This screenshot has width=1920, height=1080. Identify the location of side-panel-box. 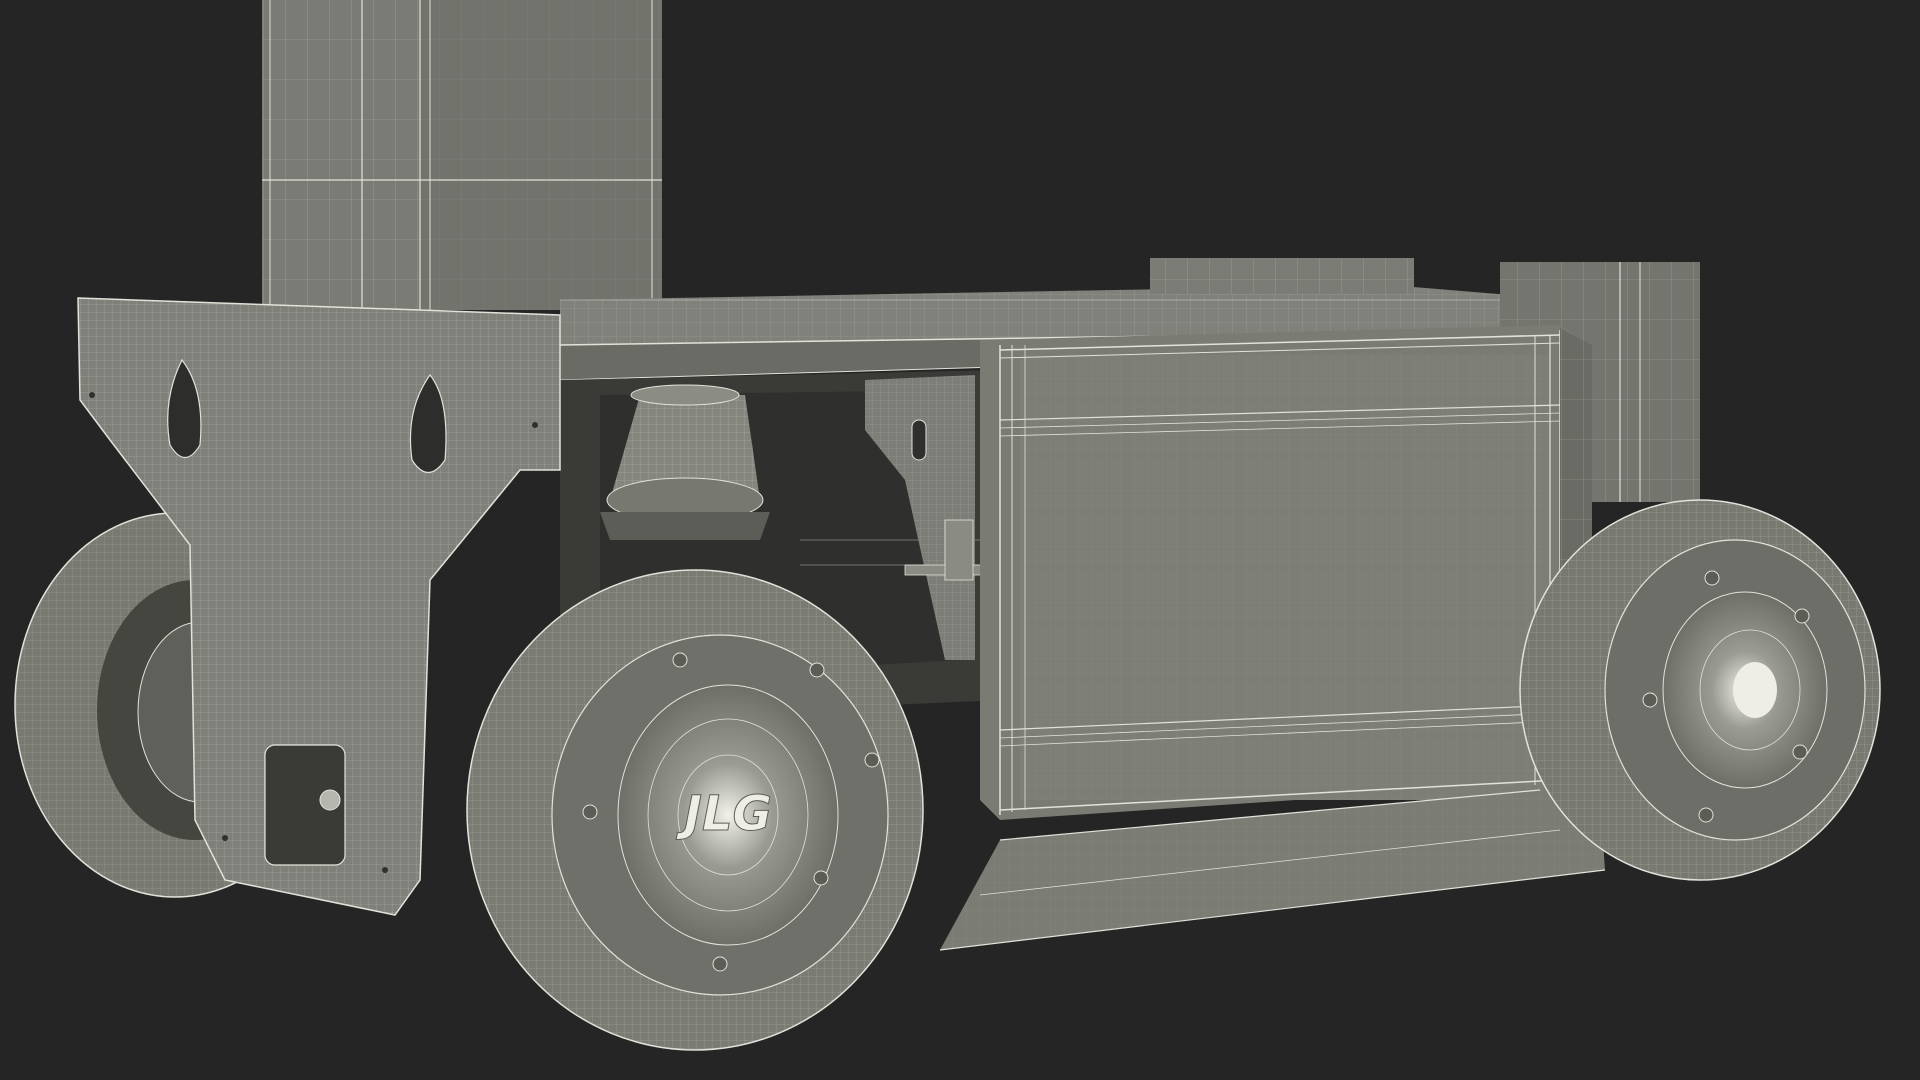
(1286, 572).